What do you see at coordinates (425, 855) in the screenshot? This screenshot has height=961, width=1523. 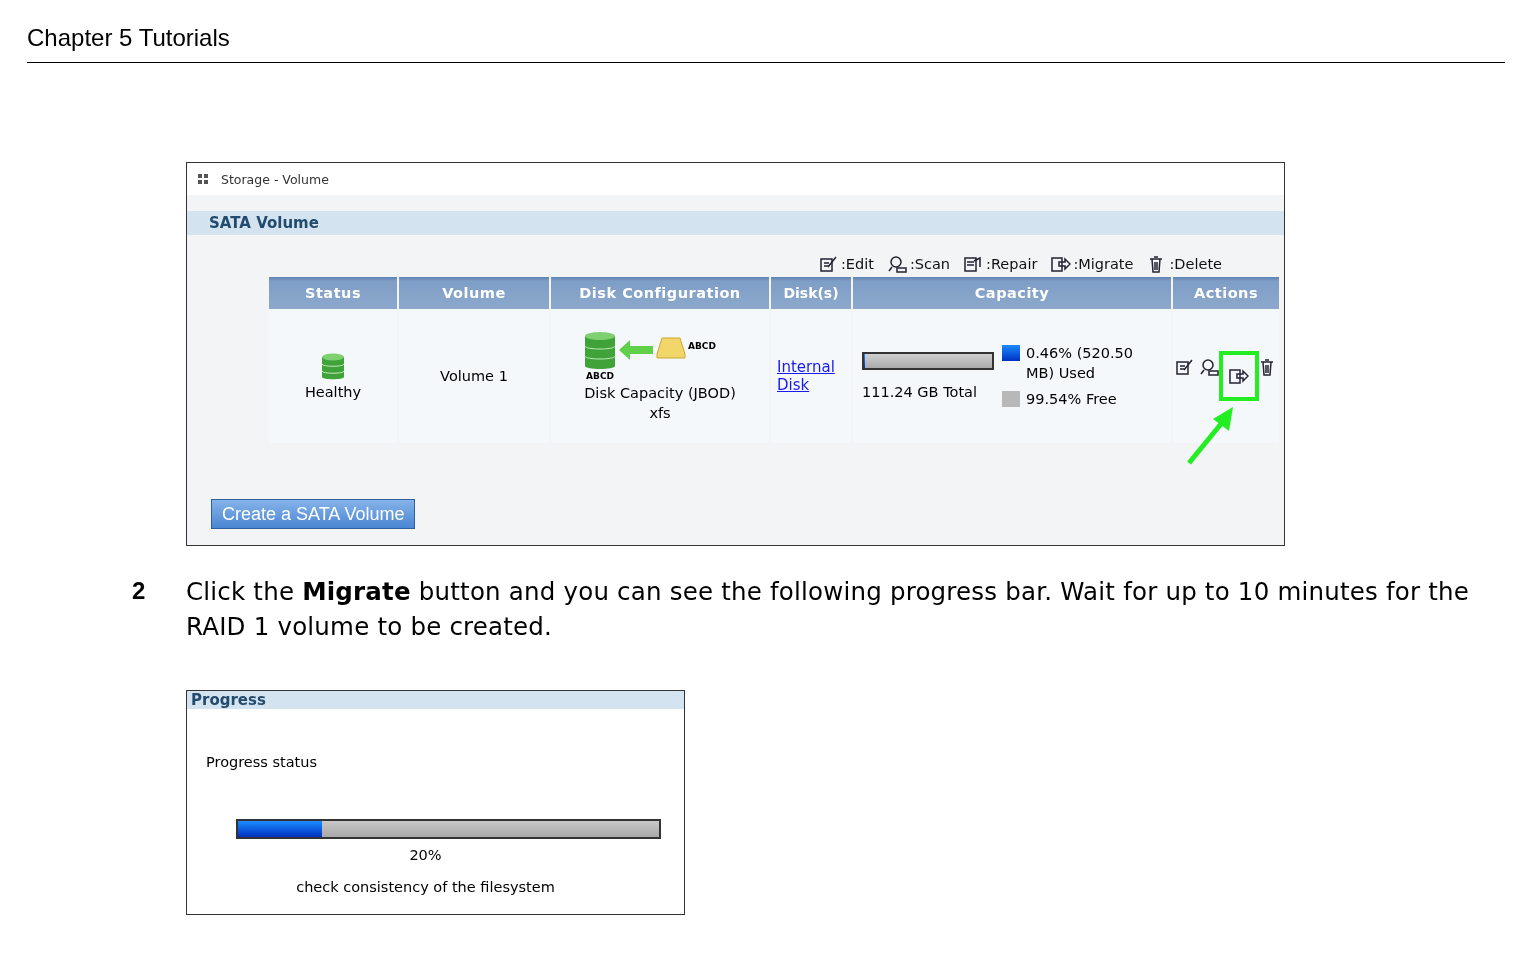 I see `progress-percent: 20%` at bounding box center [425, 855].